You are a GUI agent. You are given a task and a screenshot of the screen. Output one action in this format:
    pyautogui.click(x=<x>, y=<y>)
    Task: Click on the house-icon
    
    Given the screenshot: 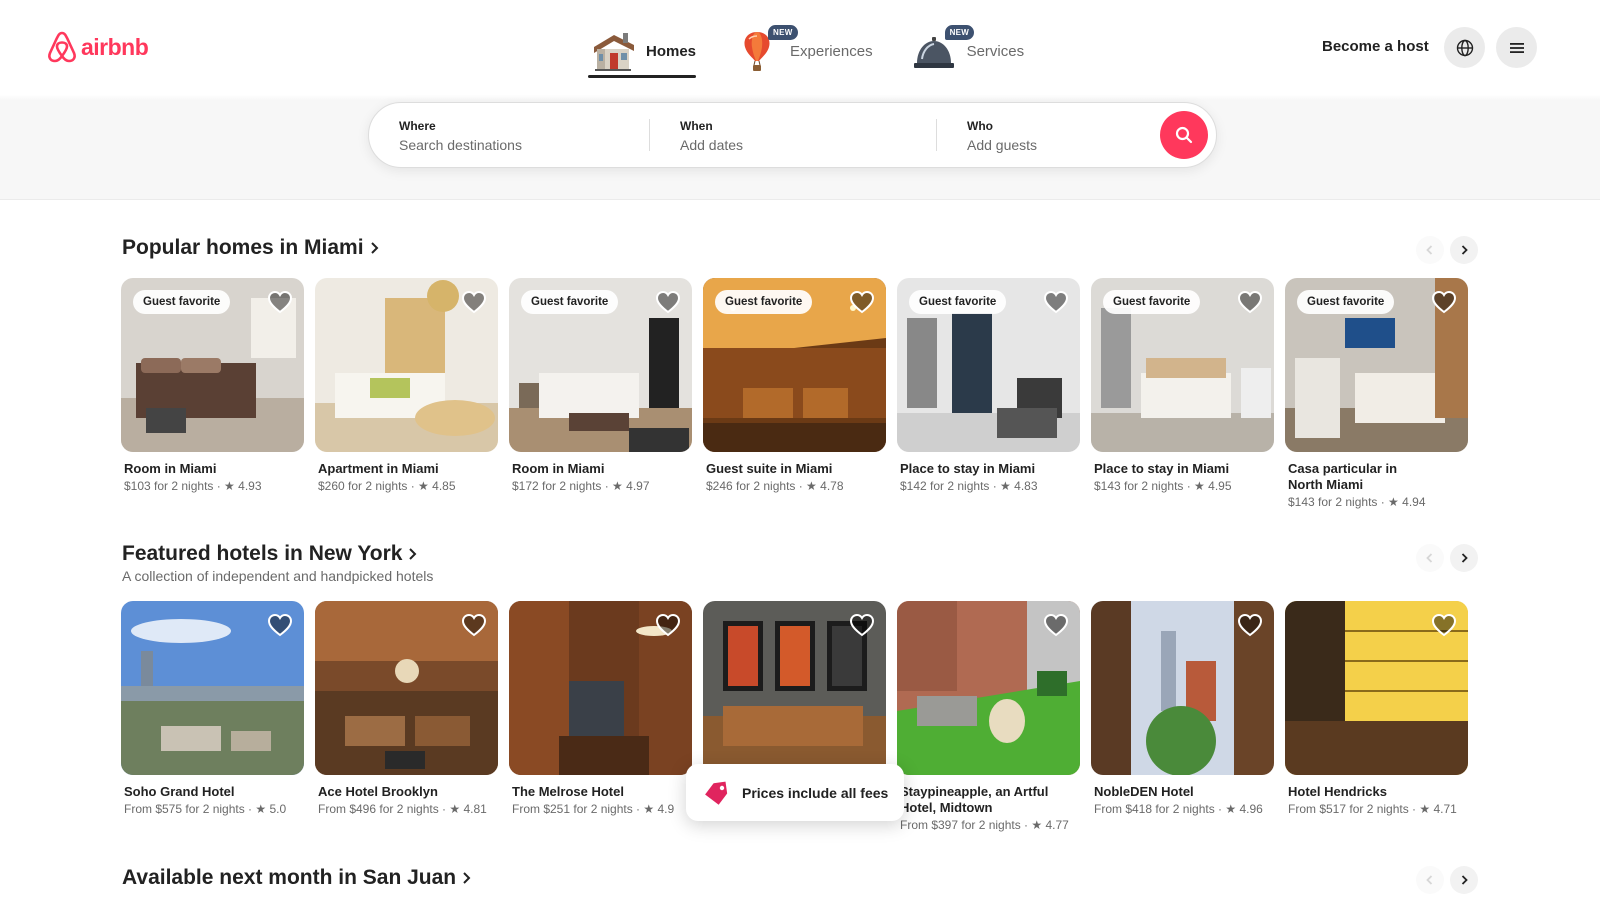 What is the action you would take?
    pyautogui.click(x=613, y=51)
    